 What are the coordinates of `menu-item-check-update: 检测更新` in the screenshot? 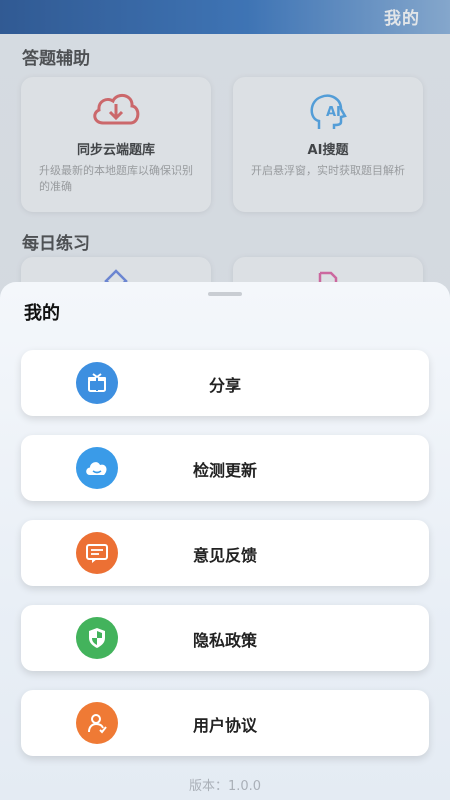 It's located at (225, 468).